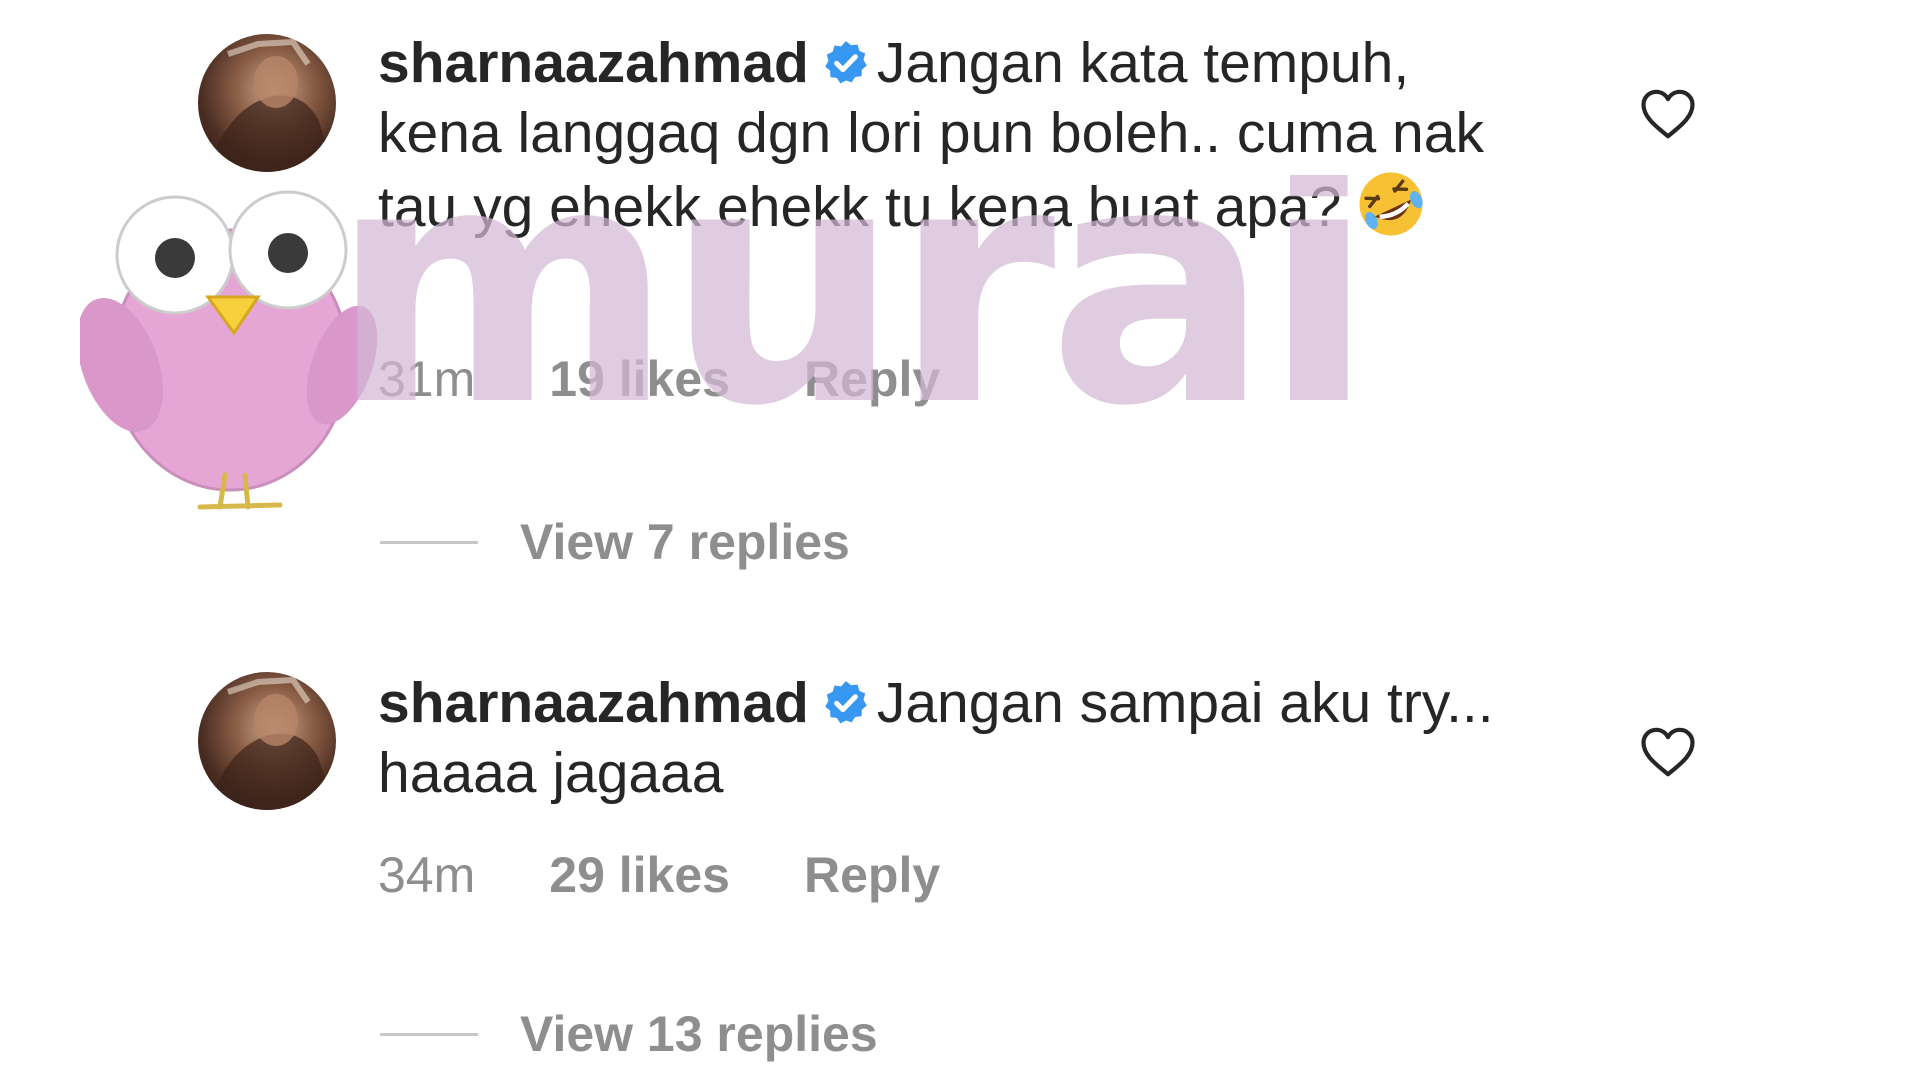 The width and height of the screenshot is (1920, 1080). Describe the element at coordinates (685, 542) in the screenshot. I see `view-replies-label: View 7 replies` at that location.